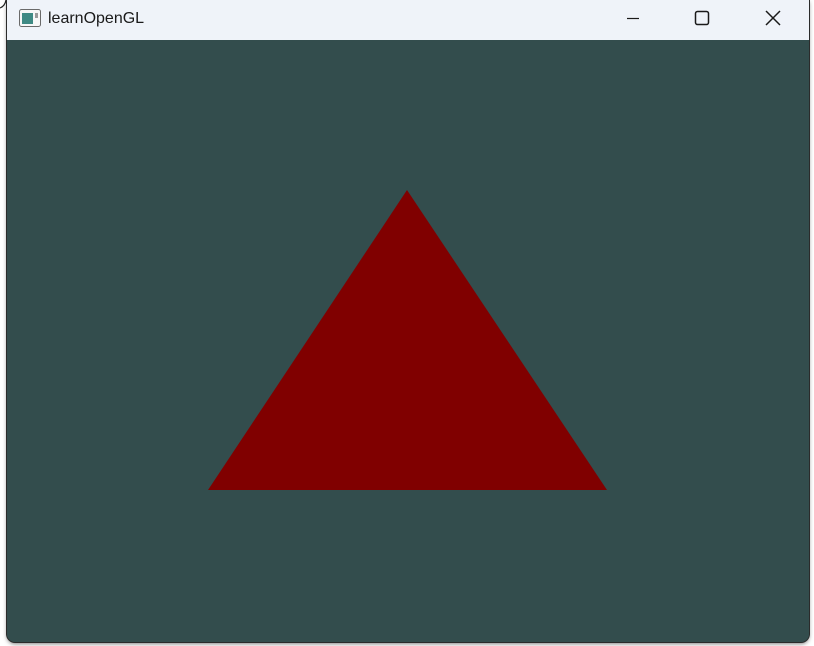  I want to click on maximize-icon, so click(702, 18).